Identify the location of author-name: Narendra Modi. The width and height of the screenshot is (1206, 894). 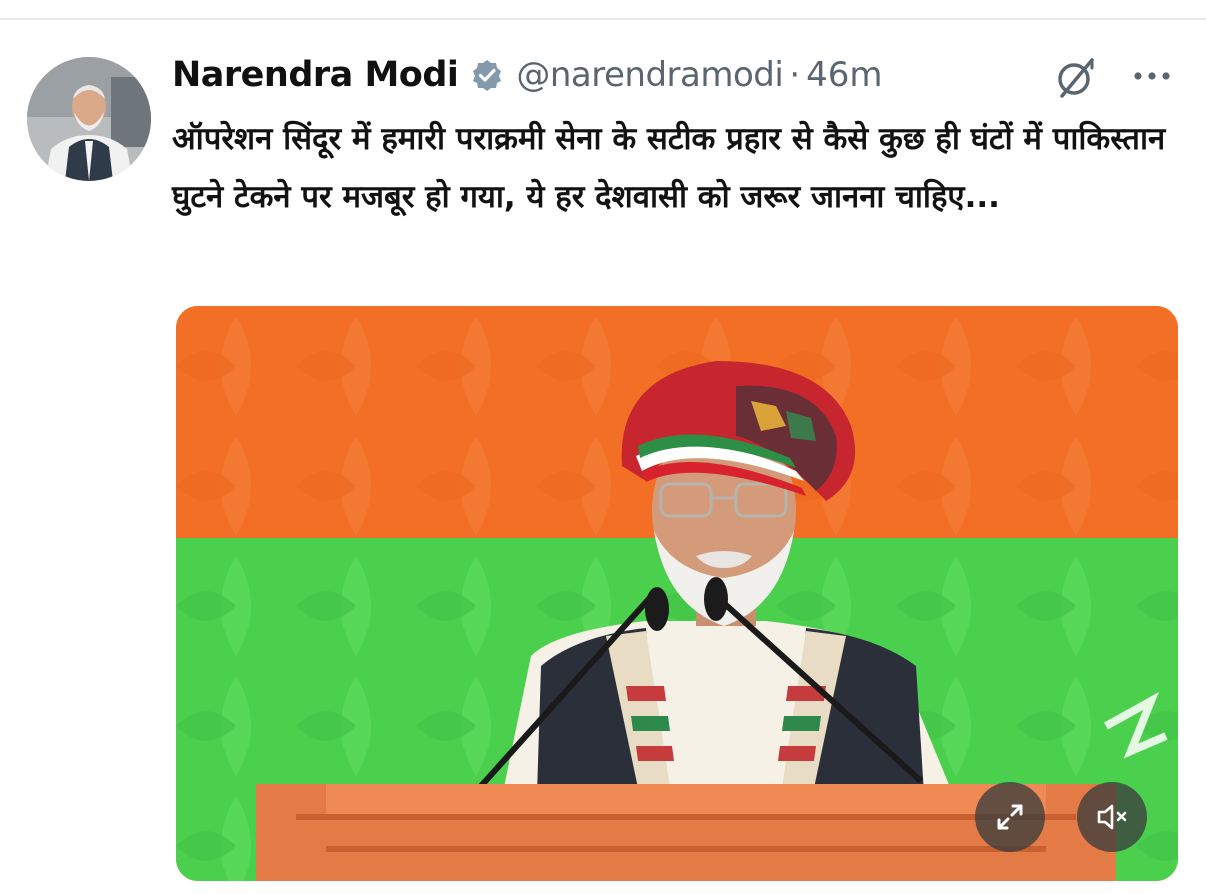
(315, 75).